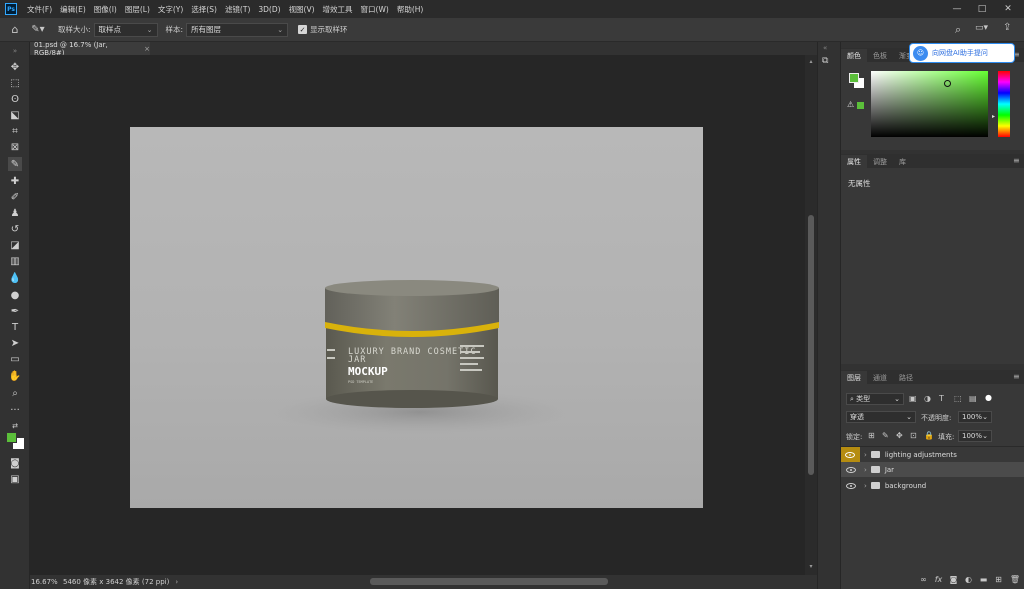 This screenshot has width=1024, height=589. What do you see at coordinates (811, 566) in the screenshot?
I see `scroll-down-icon: ▾` at bounding box center [811, 566].